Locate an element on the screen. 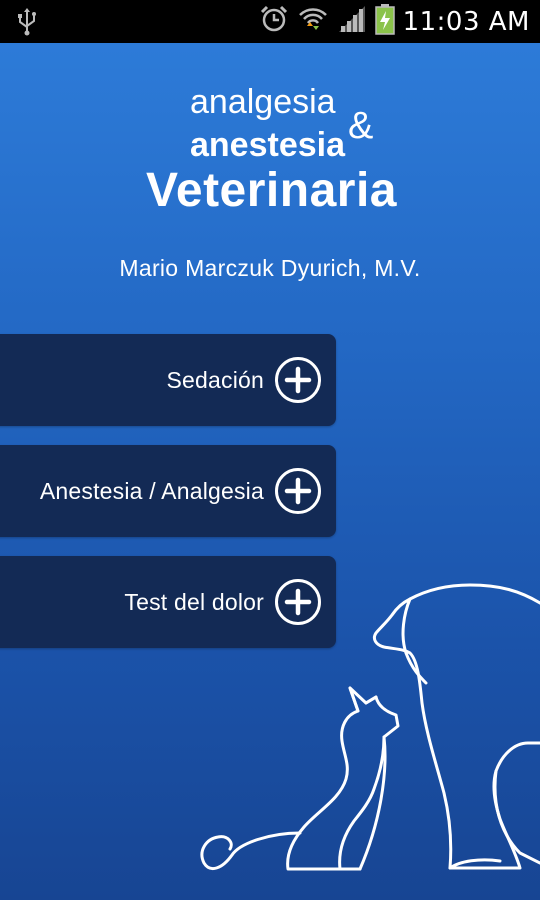 This screenshot has width=540, height=900. test-del-dolor-label: Test del dolor is located at coordinates (194, 601).